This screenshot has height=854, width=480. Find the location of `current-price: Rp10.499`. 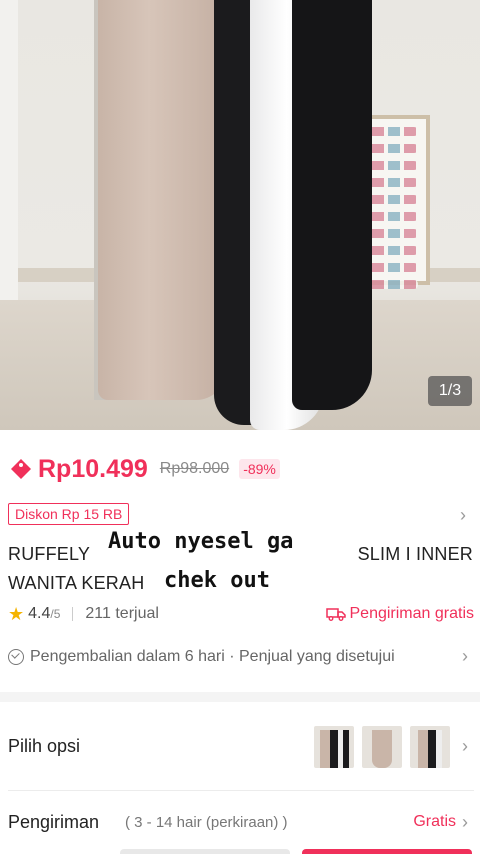

current-price: Rp10.499 is located at coordinates (93, 468).